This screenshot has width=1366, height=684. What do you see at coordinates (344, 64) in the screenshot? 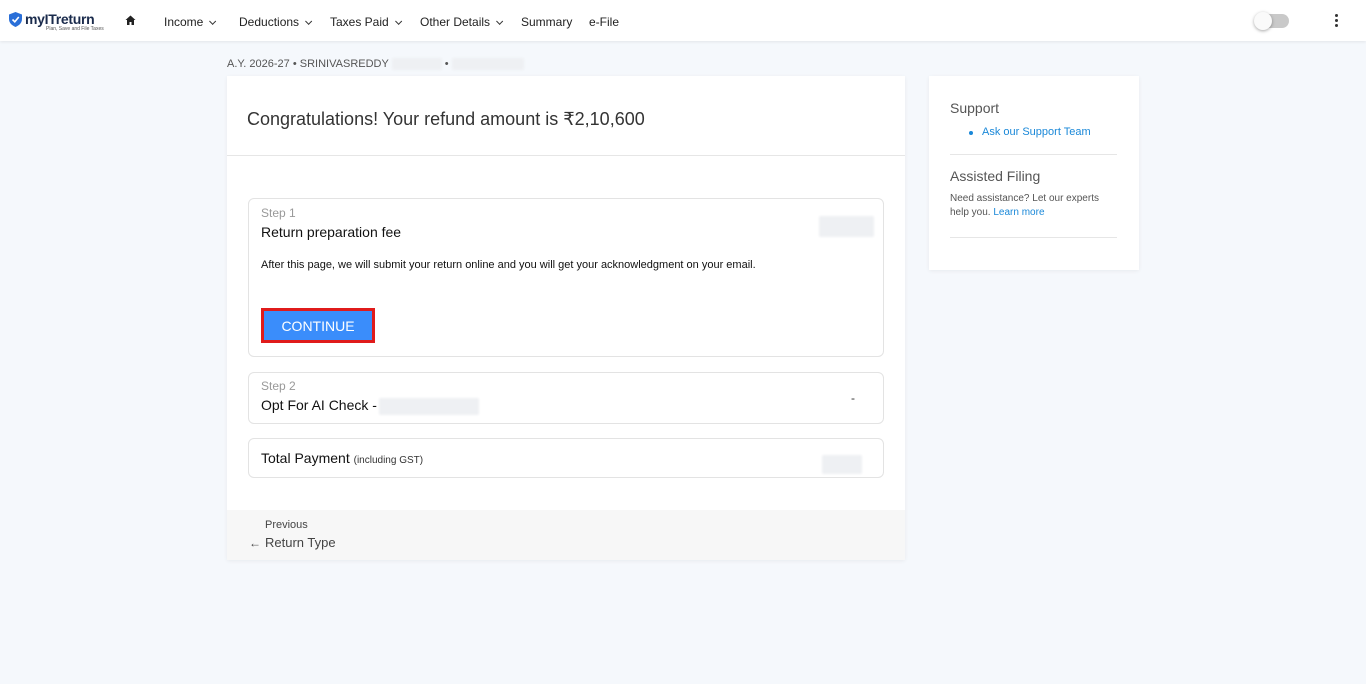
I see `taxpayer-name: SRINIVASREDDY` at bounding box center [344, 64].